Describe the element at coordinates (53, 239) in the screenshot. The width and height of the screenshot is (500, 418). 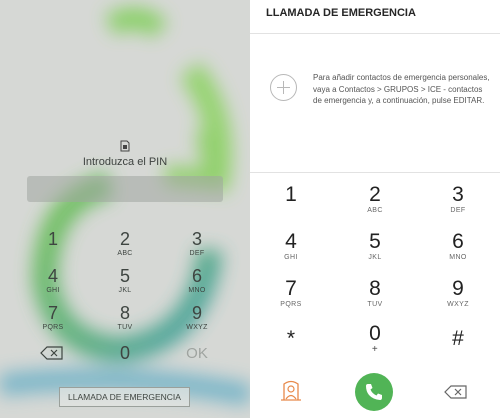
I see `lock-key-1: 1` at that location.